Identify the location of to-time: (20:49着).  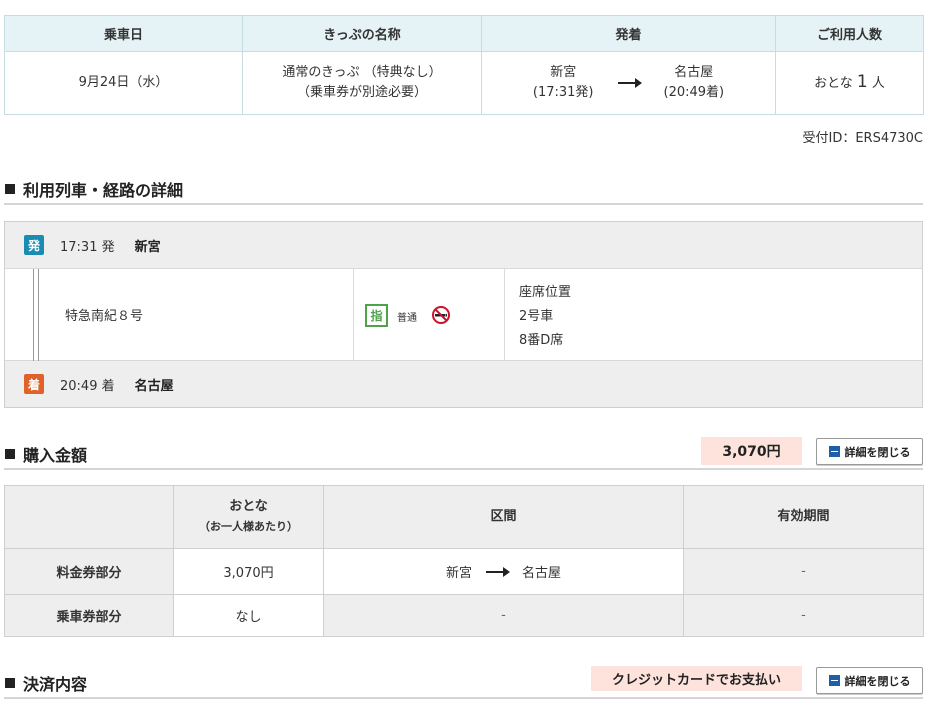
(694, 92).